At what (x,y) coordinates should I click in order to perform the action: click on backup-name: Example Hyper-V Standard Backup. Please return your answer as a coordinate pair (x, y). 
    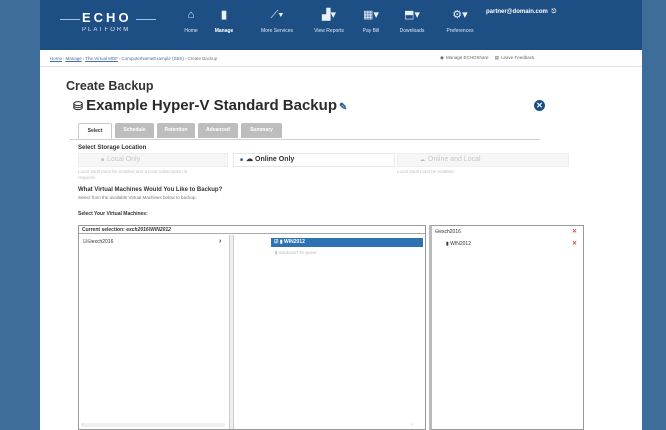
    Looking at the image, I should click on (211, 105).